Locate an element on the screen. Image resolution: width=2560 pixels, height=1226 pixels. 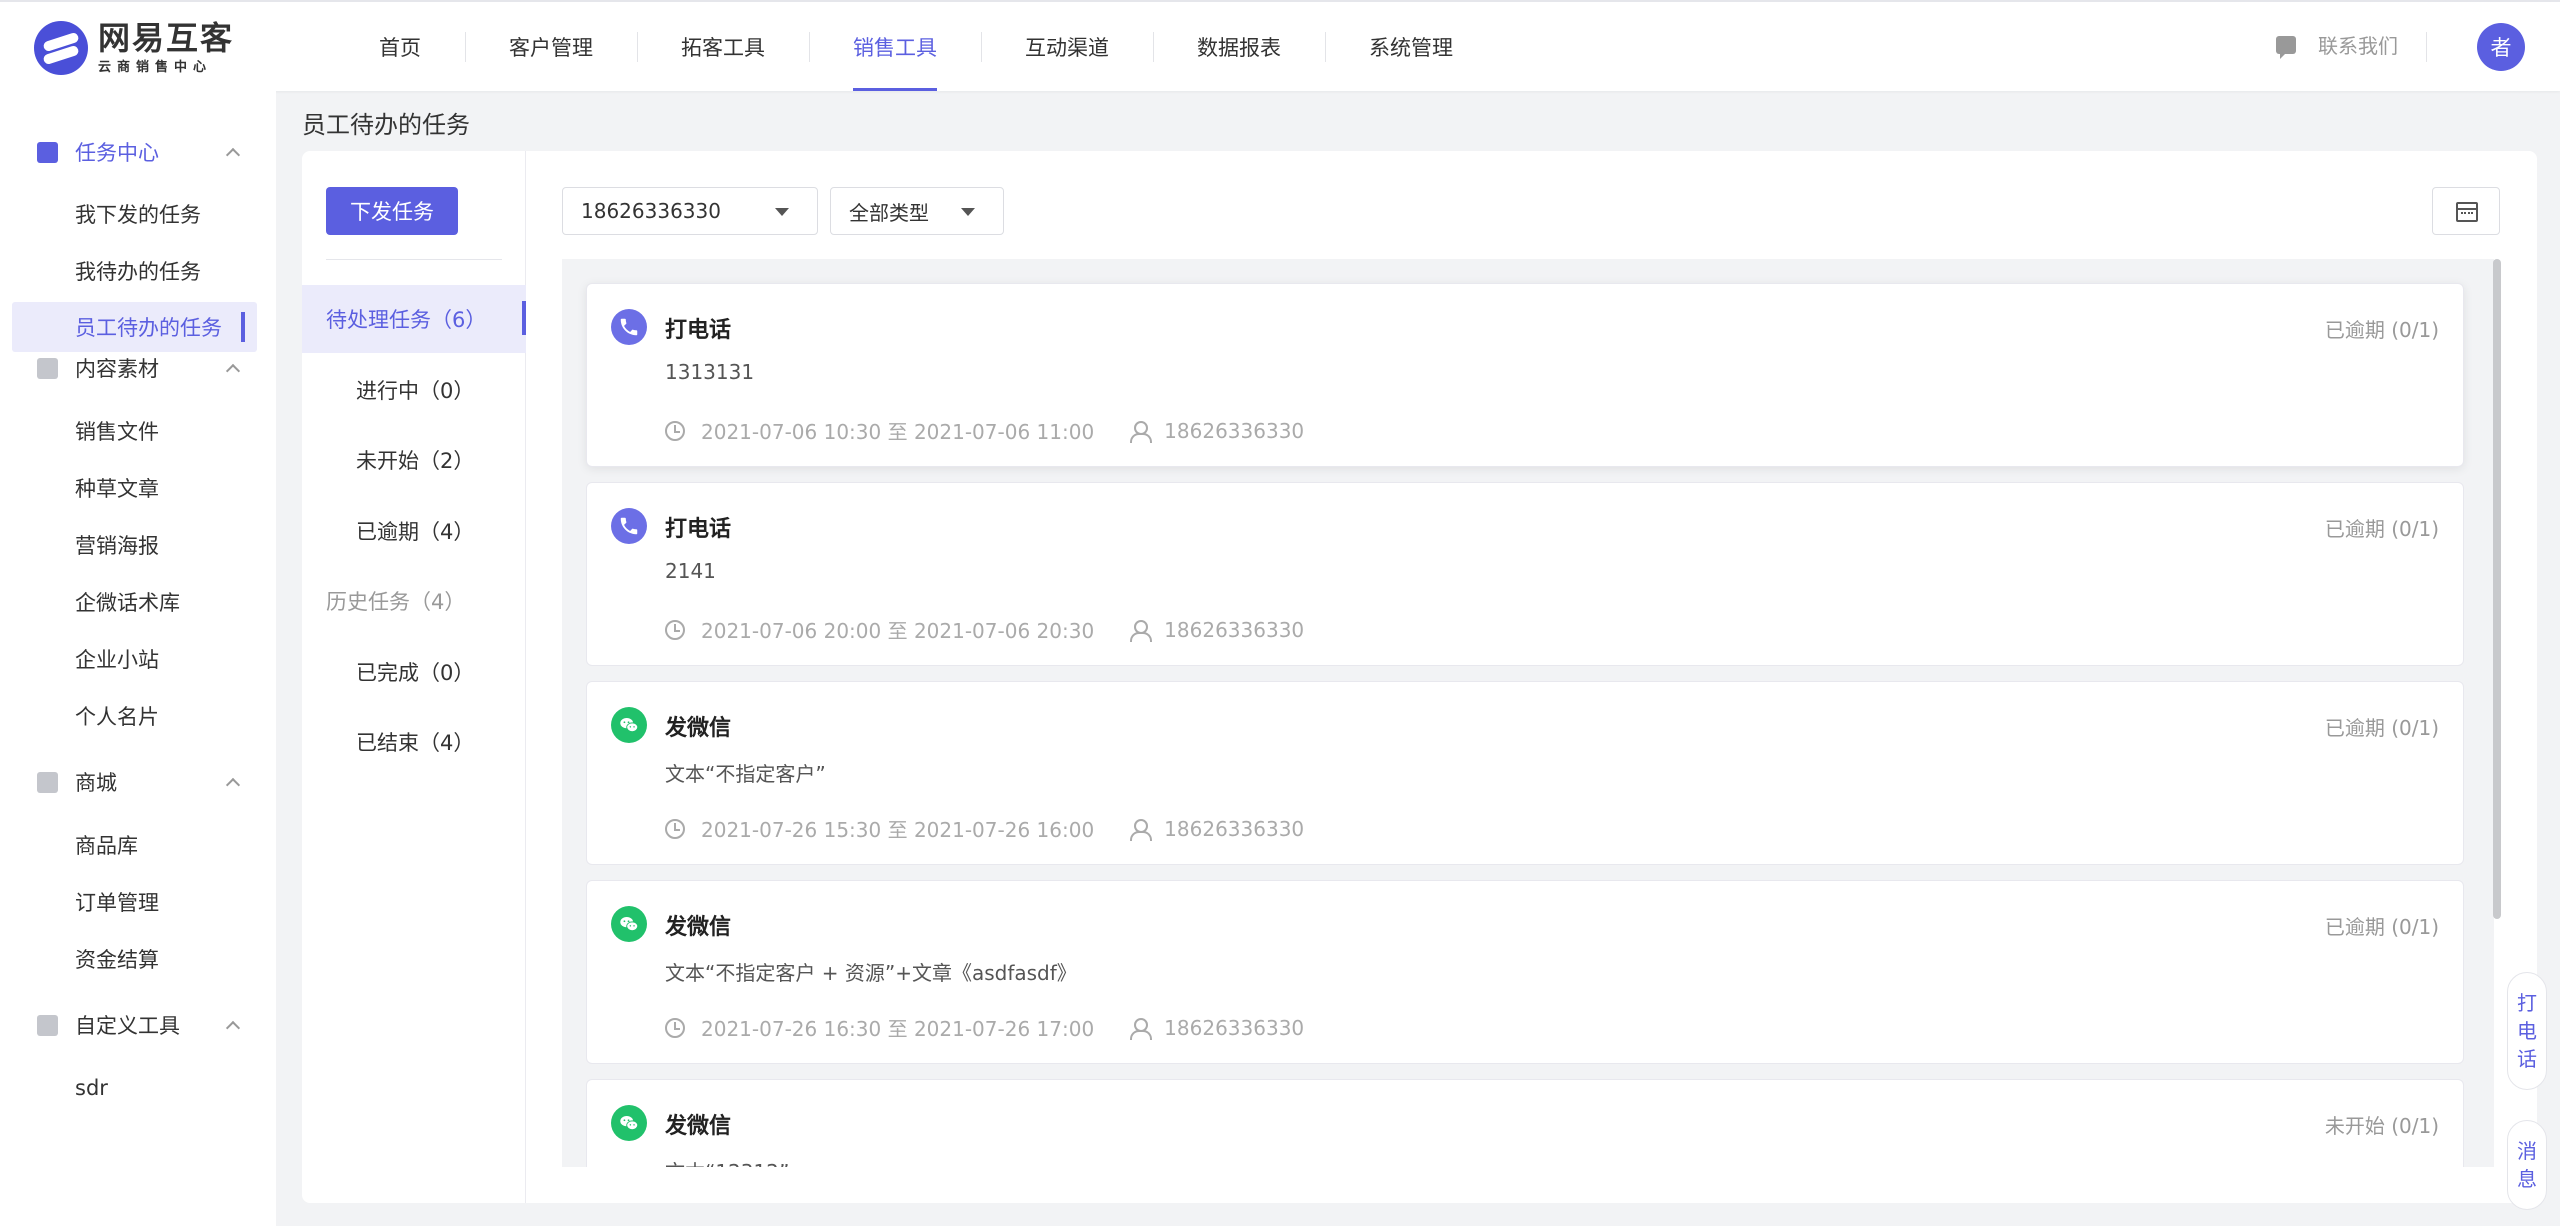
category-completed: 已完成（0） is located at coordinates (415, 672).